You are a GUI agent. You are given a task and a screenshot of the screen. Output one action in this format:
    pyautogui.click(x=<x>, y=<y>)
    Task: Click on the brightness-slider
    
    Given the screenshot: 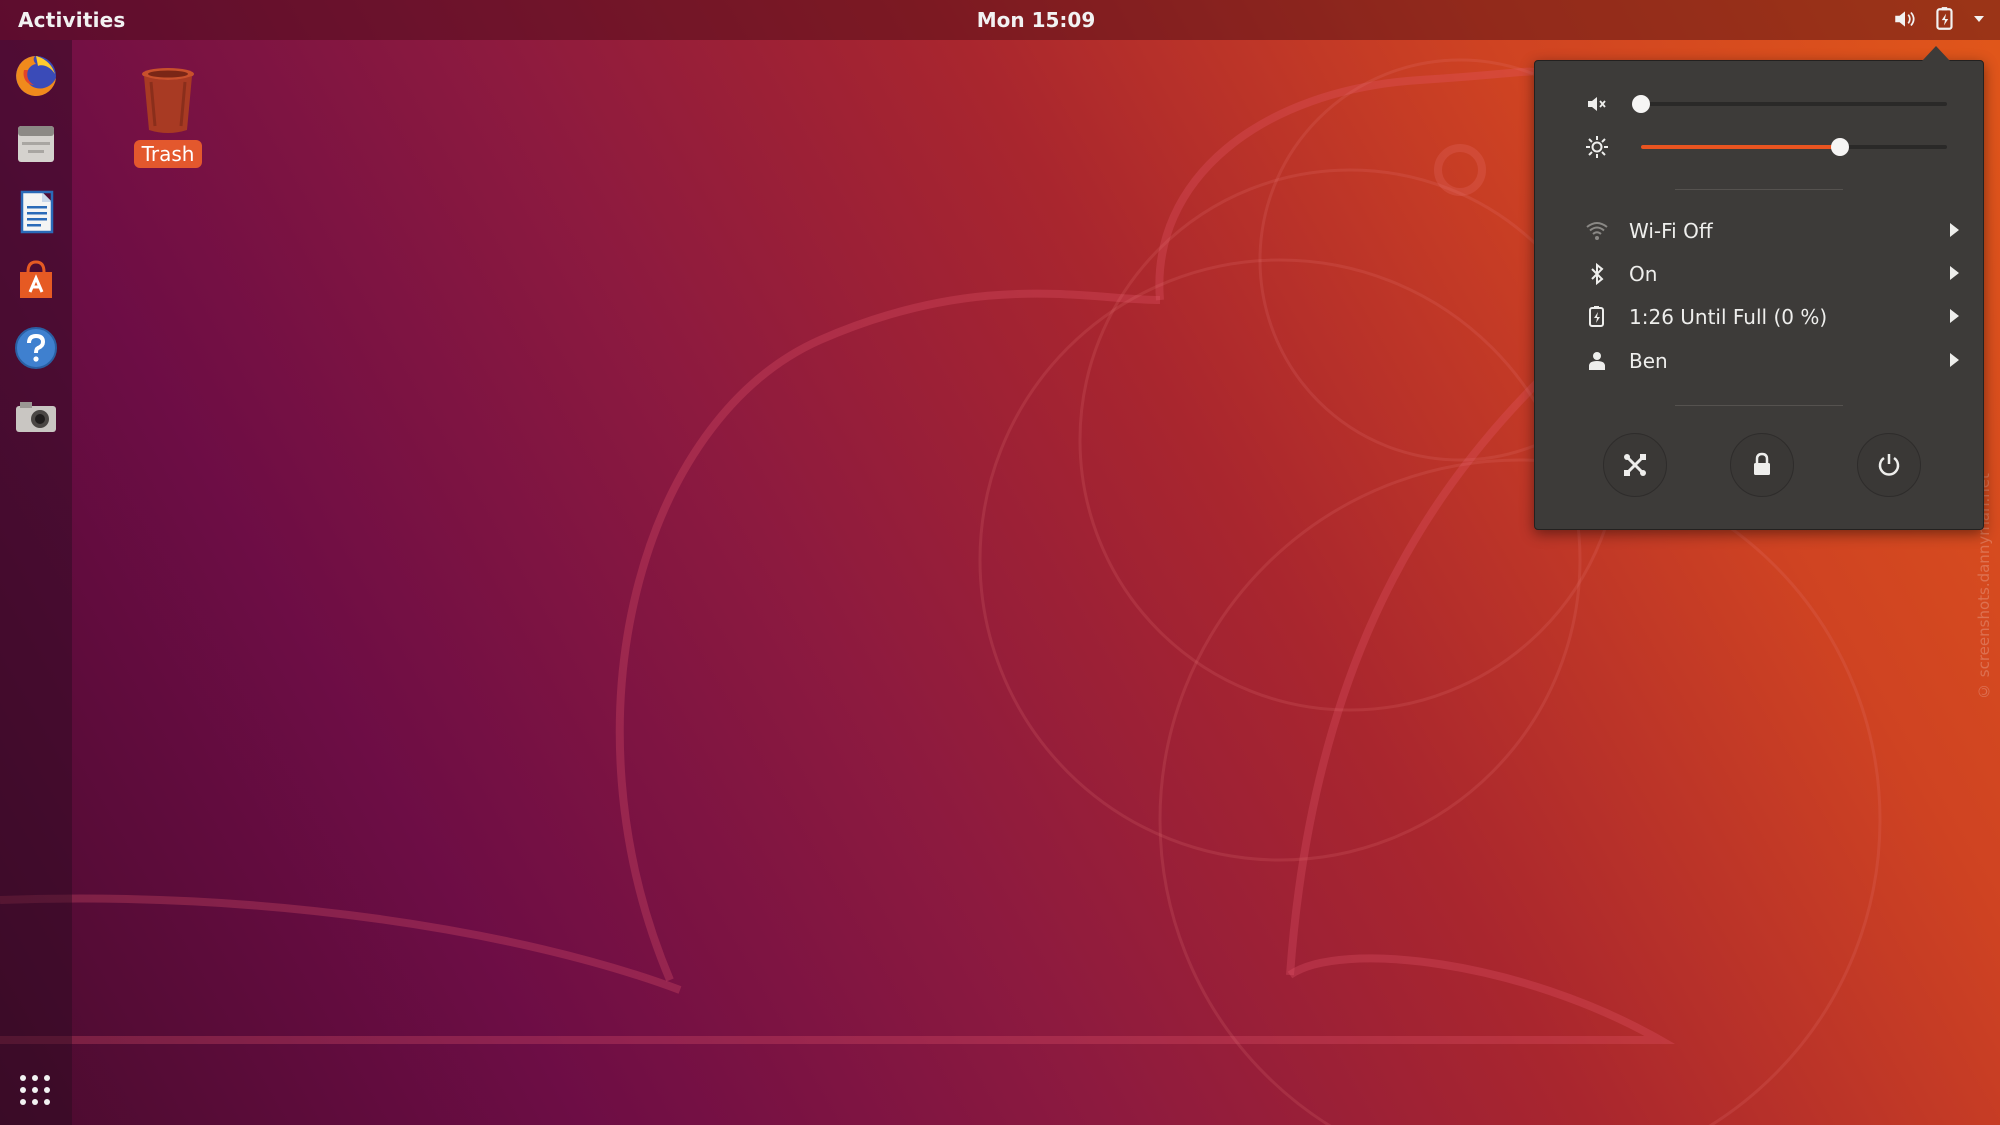 What is the action you would take?
    pyautogui.click(x=1767, y=147)
    